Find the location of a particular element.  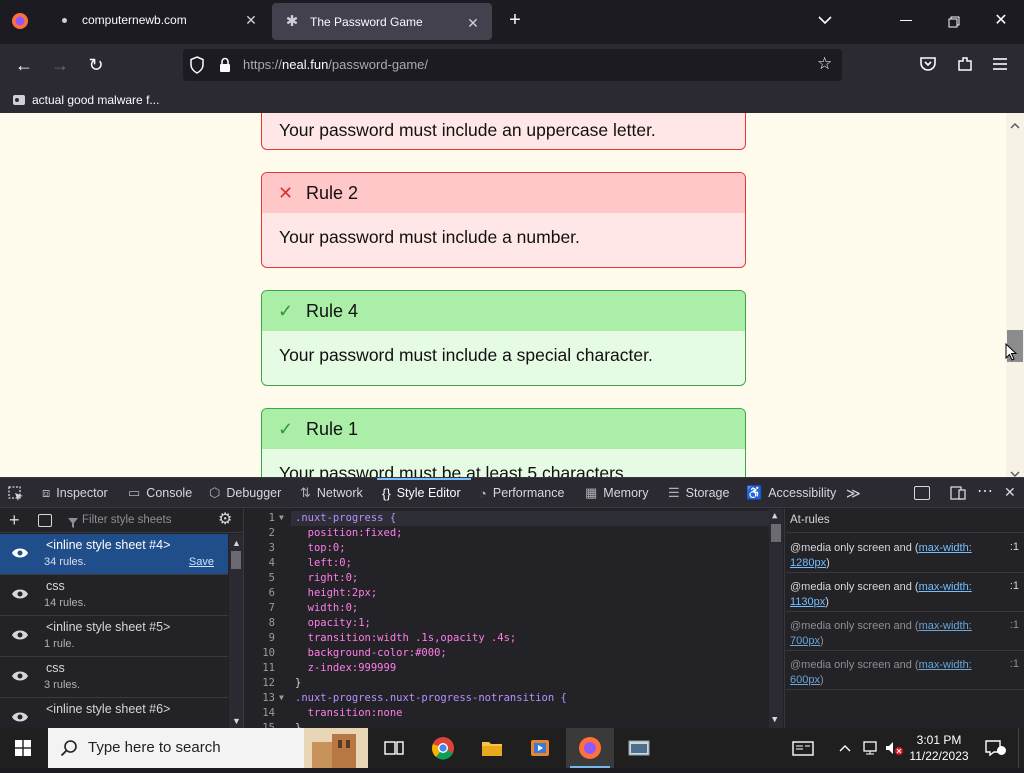

filter-icon is located at coordinates (73, 521).